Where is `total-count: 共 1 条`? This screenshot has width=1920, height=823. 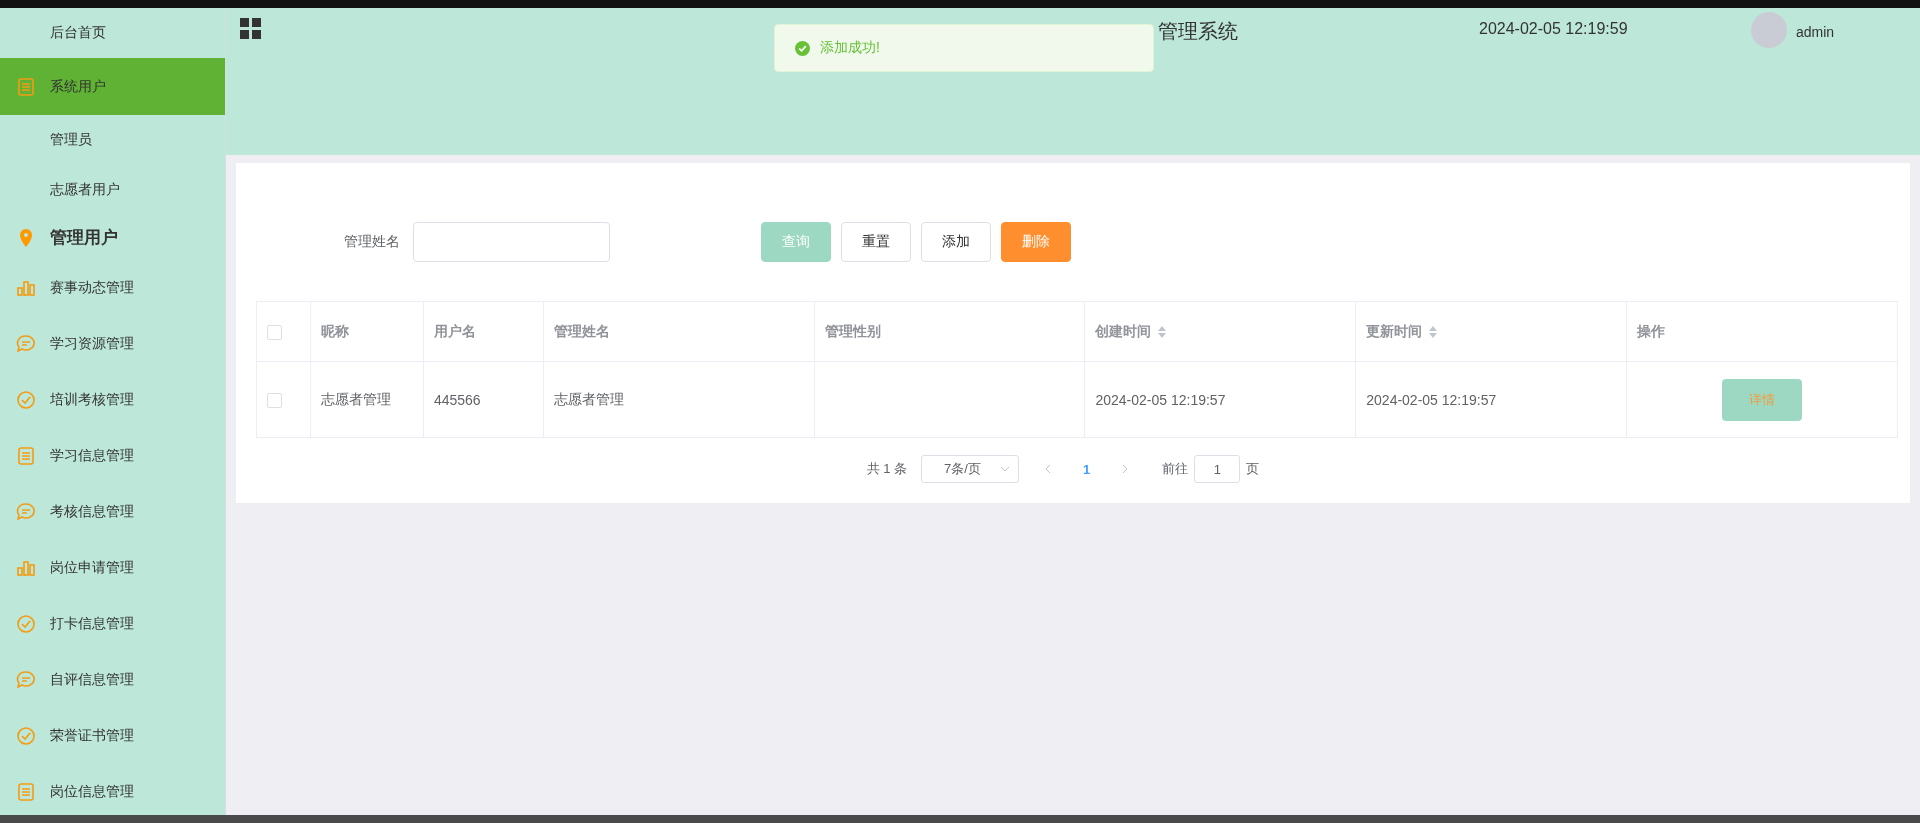 total-count: 共 1 条 is located at coordinates (887, 469).